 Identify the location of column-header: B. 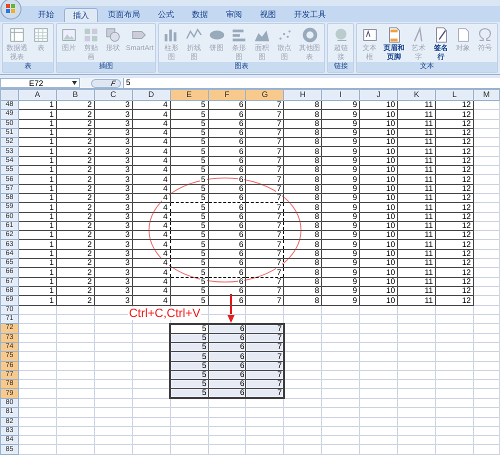
(75, 95).